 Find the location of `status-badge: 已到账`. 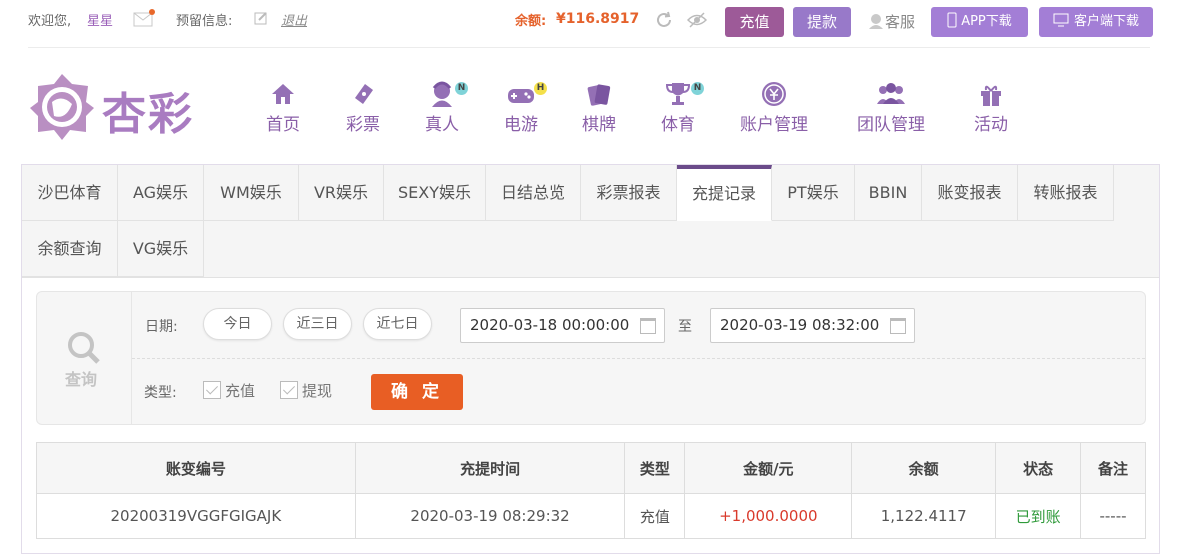

status-badge: 已到账 is located at coordinates (1038, 516).